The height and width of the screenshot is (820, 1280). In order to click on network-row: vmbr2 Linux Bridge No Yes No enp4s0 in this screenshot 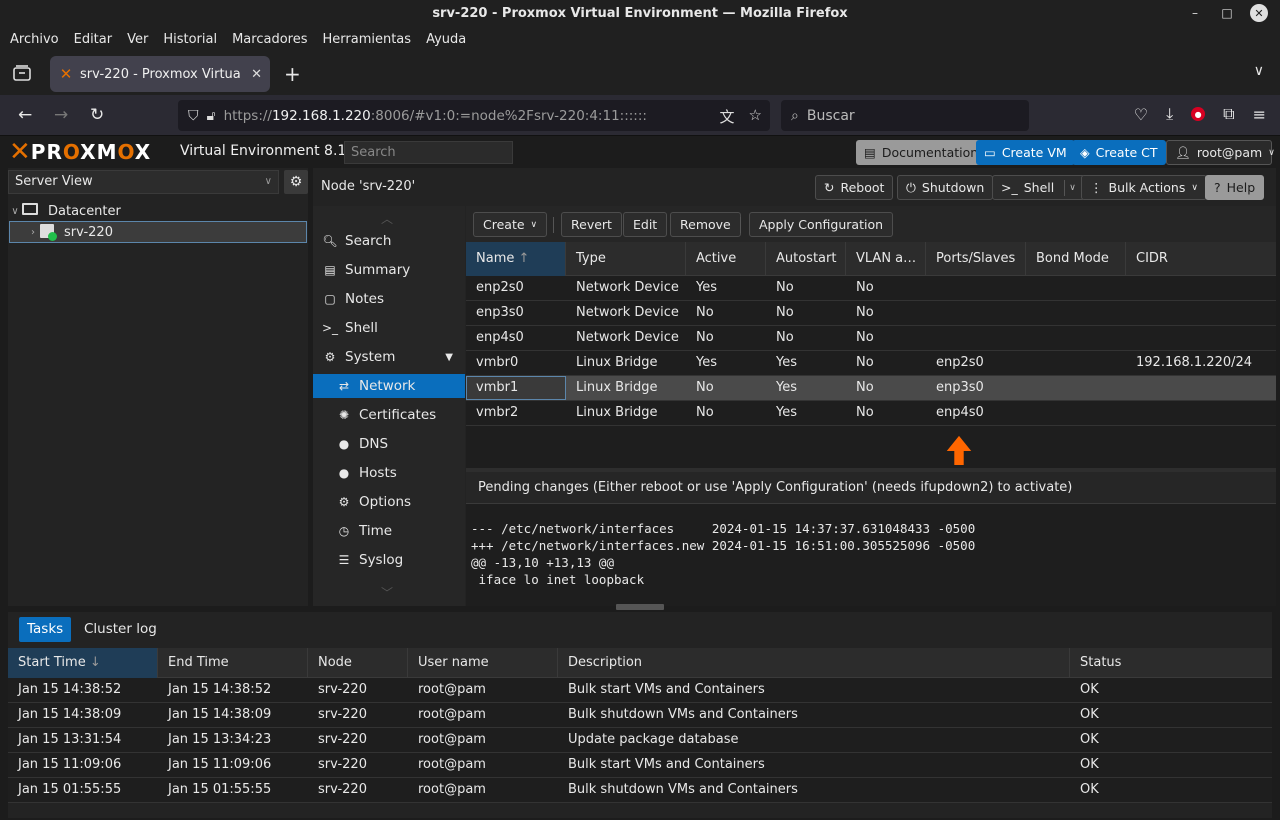, I will do `click(871, 413)`.